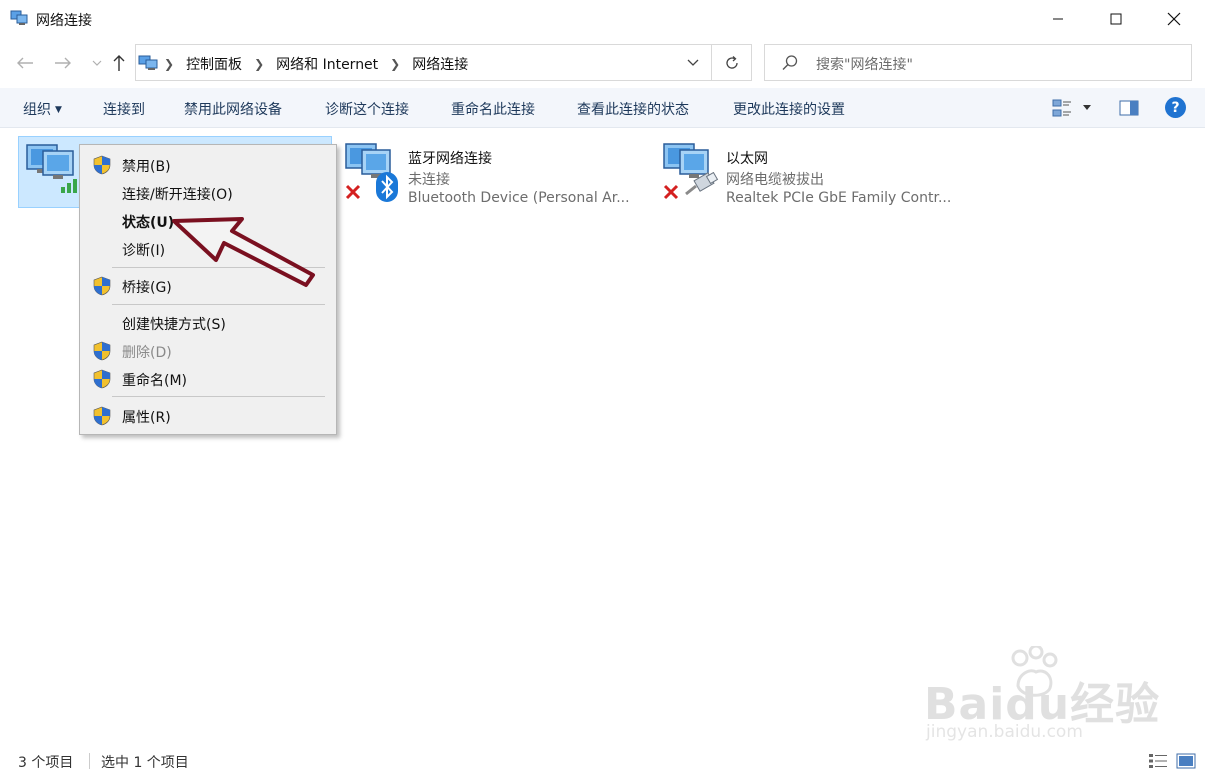  What do you see at coordinates (602, 760) in the screenshot?
I see `status-bar: 3 个项目 选中 1 个项目` at bounding box center [602, 760].